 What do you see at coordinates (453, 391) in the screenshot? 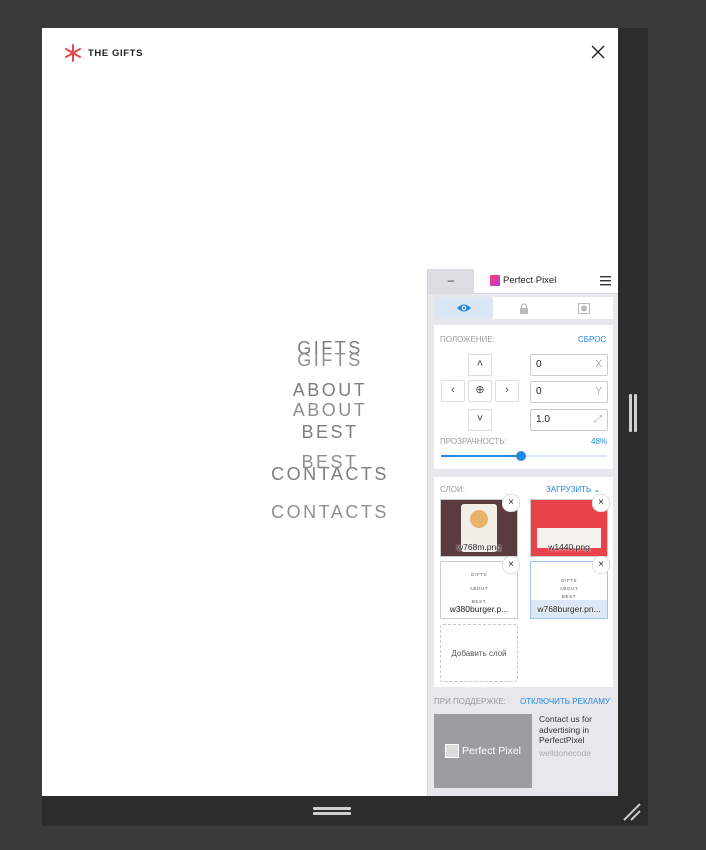
I see `move-left-icon: ‹` at bounding box center [453, 391].